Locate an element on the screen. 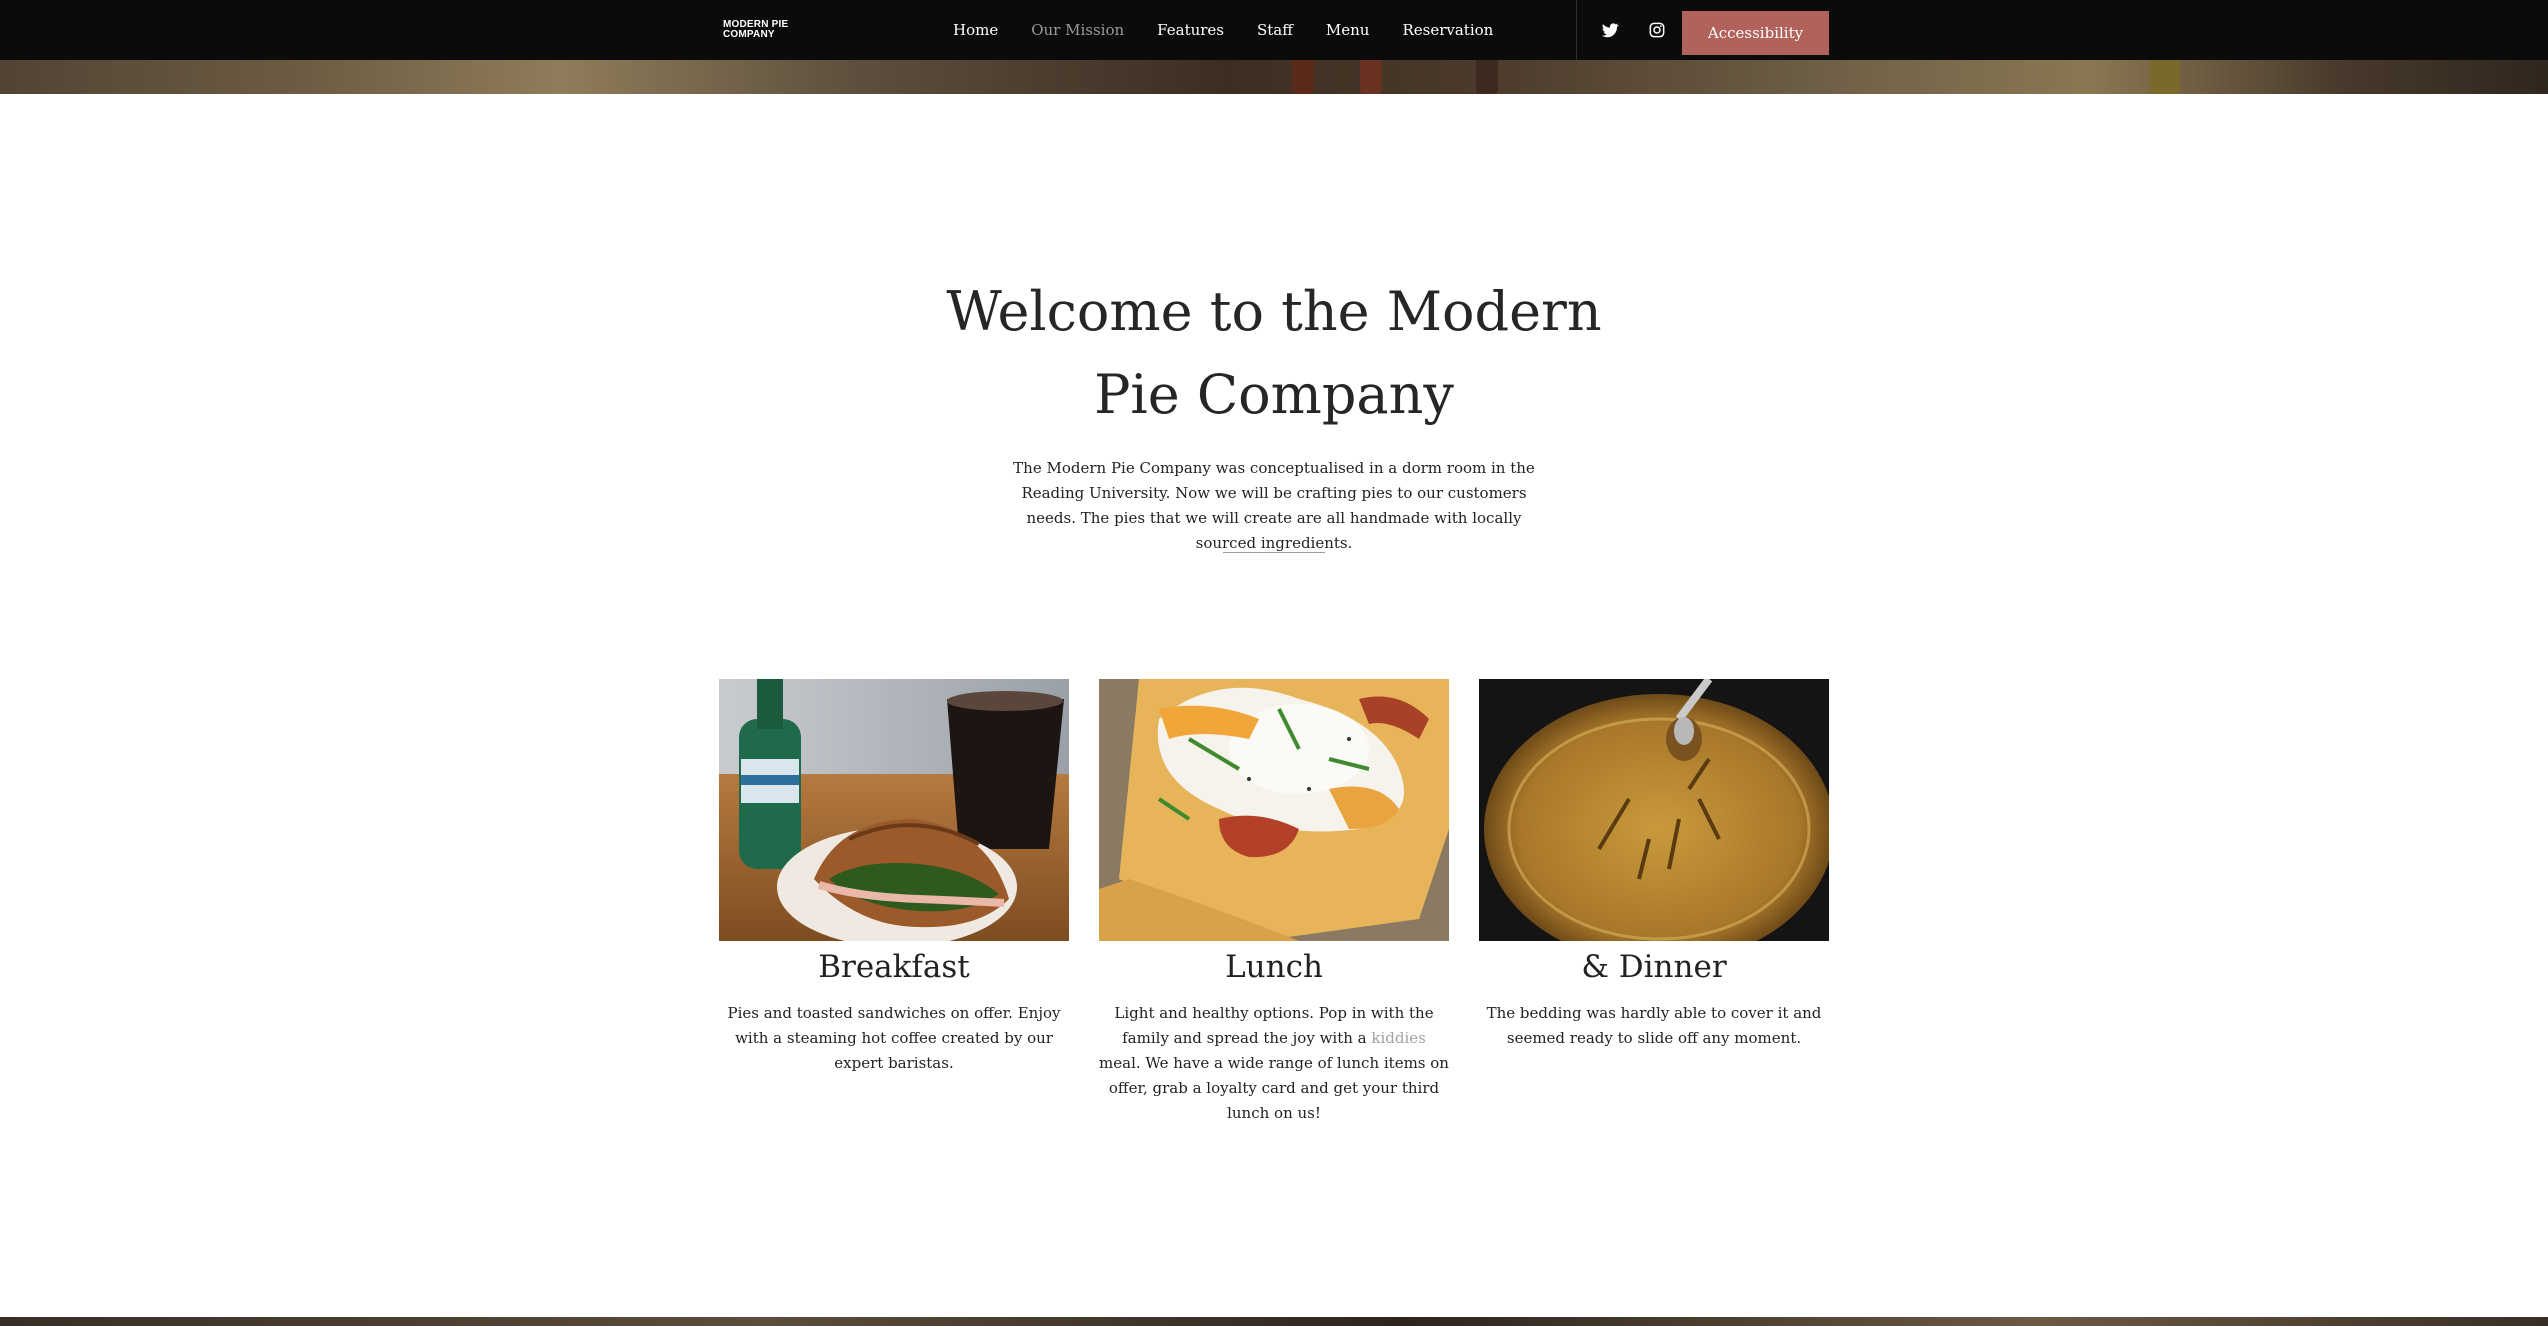  lunch-image is located at coordinates (1274, 810).